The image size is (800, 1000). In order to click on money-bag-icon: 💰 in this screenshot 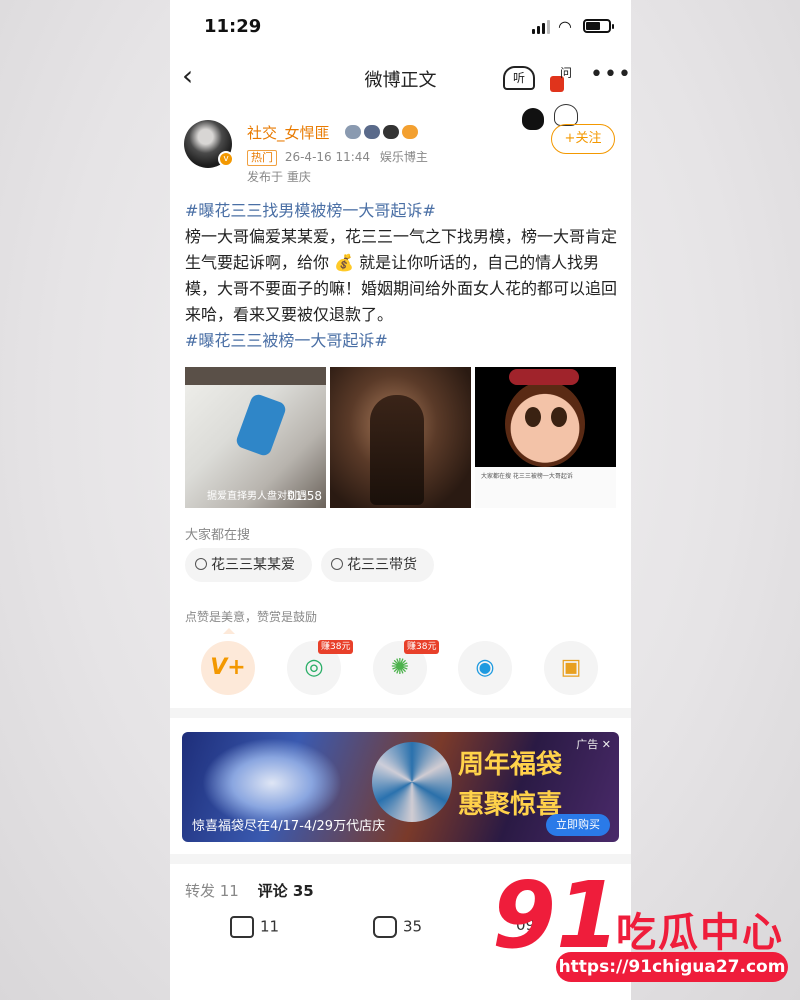, I will do `click(344, 262)`.